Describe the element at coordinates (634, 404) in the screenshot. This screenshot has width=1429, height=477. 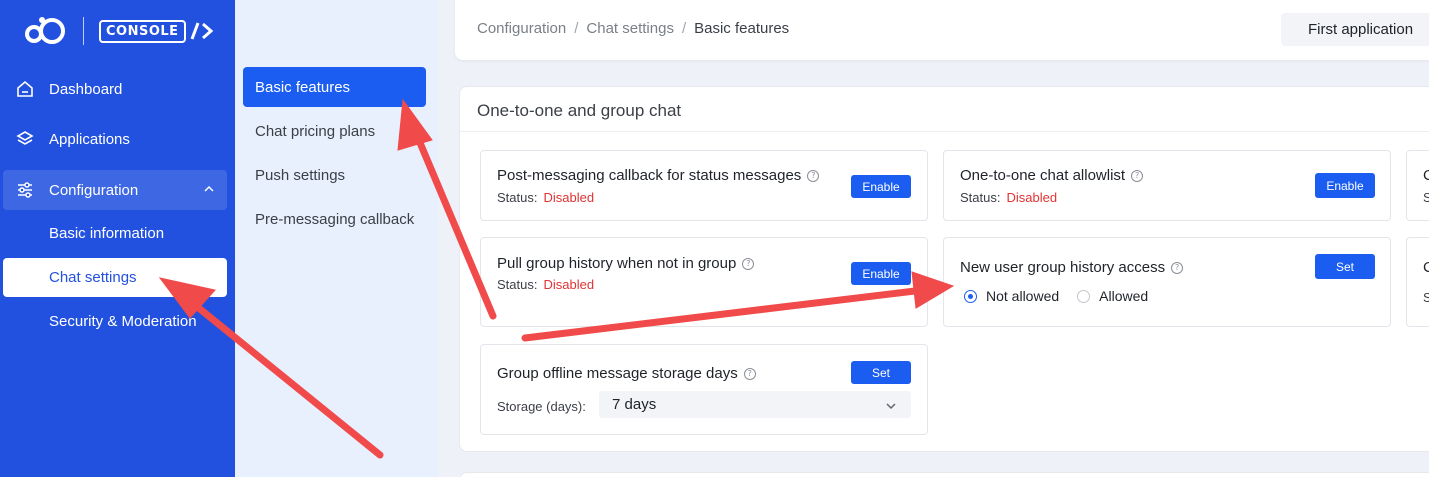
I see `storage-days-value: 7 days` at that location.